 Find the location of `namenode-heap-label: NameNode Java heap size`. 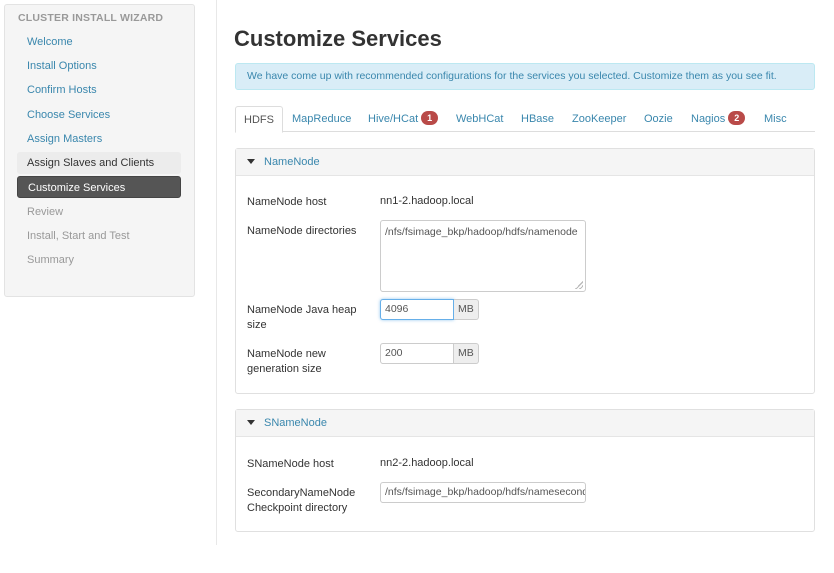

namenode-heap-label: NameNode Java heap size is located at coordinates (302, 317).